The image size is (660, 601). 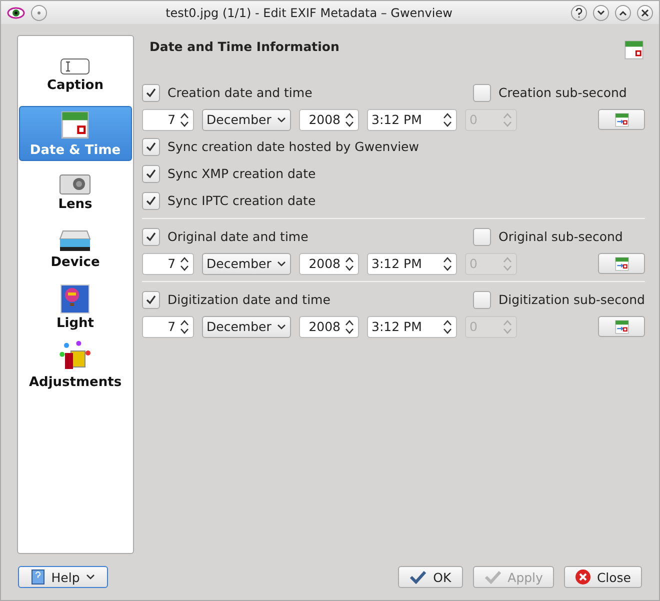 I want to click on minimize-button, so click(x=601, y=12).